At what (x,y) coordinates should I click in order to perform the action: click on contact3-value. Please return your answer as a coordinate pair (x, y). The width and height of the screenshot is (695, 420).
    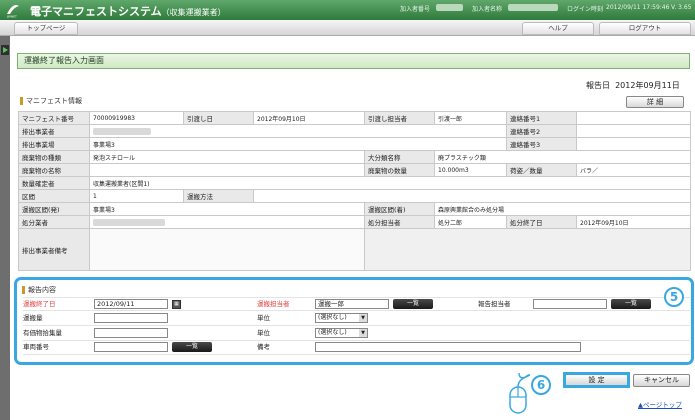
    Looking at the image, I should click on (633, 144).